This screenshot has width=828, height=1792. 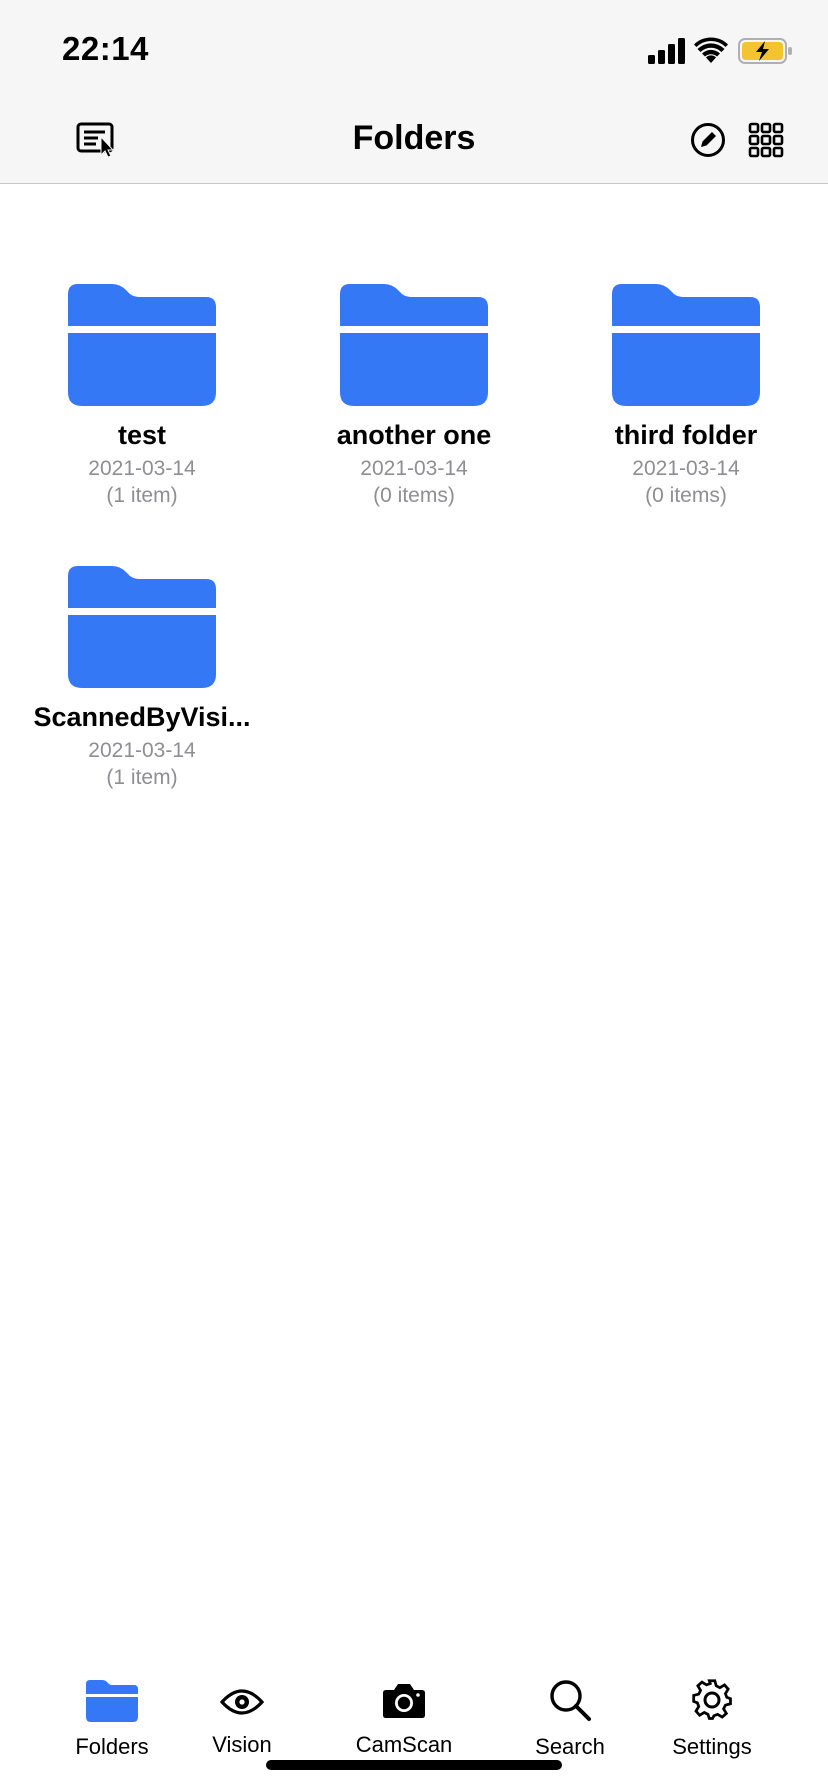 What do you see at coordinates (666, 51) in the screenshot?
I see `cellular-signal-icon` at bounding box center [666, 51].